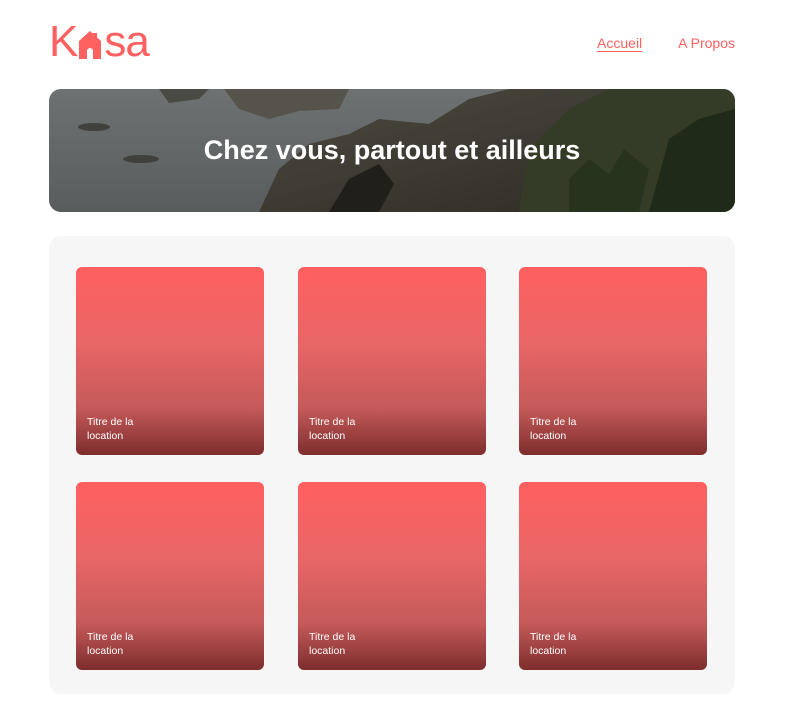 Image resolution: width=787 pixels, height=702 pixels. I want to click on logo-letters-sa: sa, so click(126, 41).